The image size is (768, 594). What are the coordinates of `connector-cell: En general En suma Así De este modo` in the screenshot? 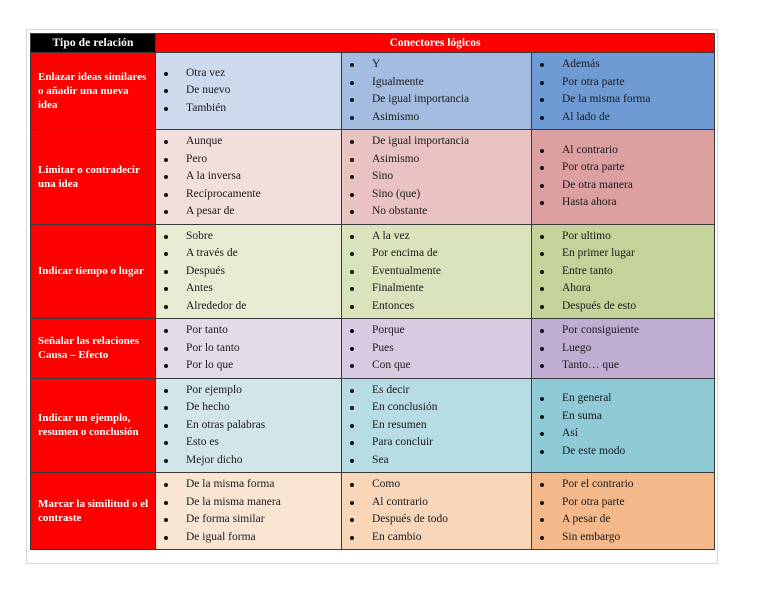 It's located at (623, 425).